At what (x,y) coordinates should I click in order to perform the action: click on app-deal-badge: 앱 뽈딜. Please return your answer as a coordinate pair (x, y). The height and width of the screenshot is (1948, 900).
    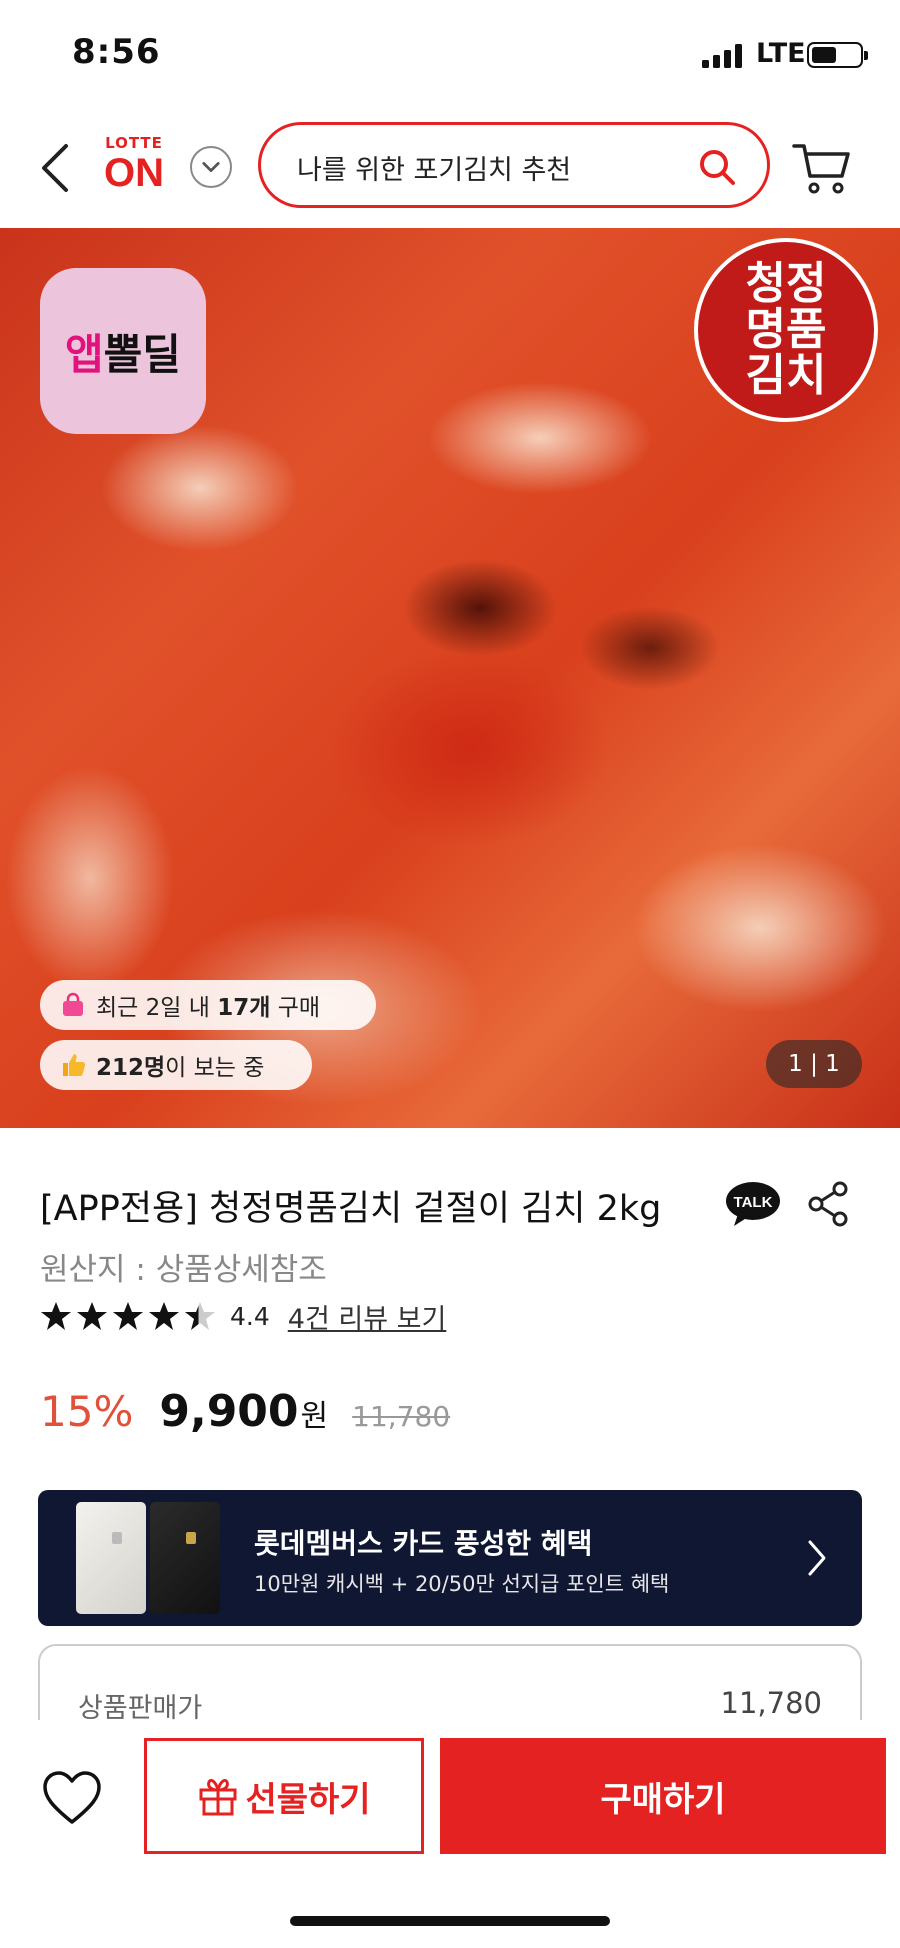
    Looking at the image, I should click on (123, 351).